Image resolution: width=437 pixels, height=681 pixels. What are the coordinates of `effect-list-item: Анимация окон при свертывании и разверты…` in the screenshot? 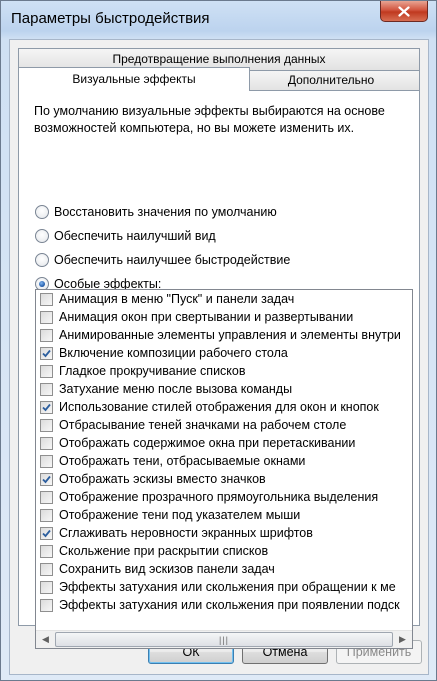 It's located at (224, 317).